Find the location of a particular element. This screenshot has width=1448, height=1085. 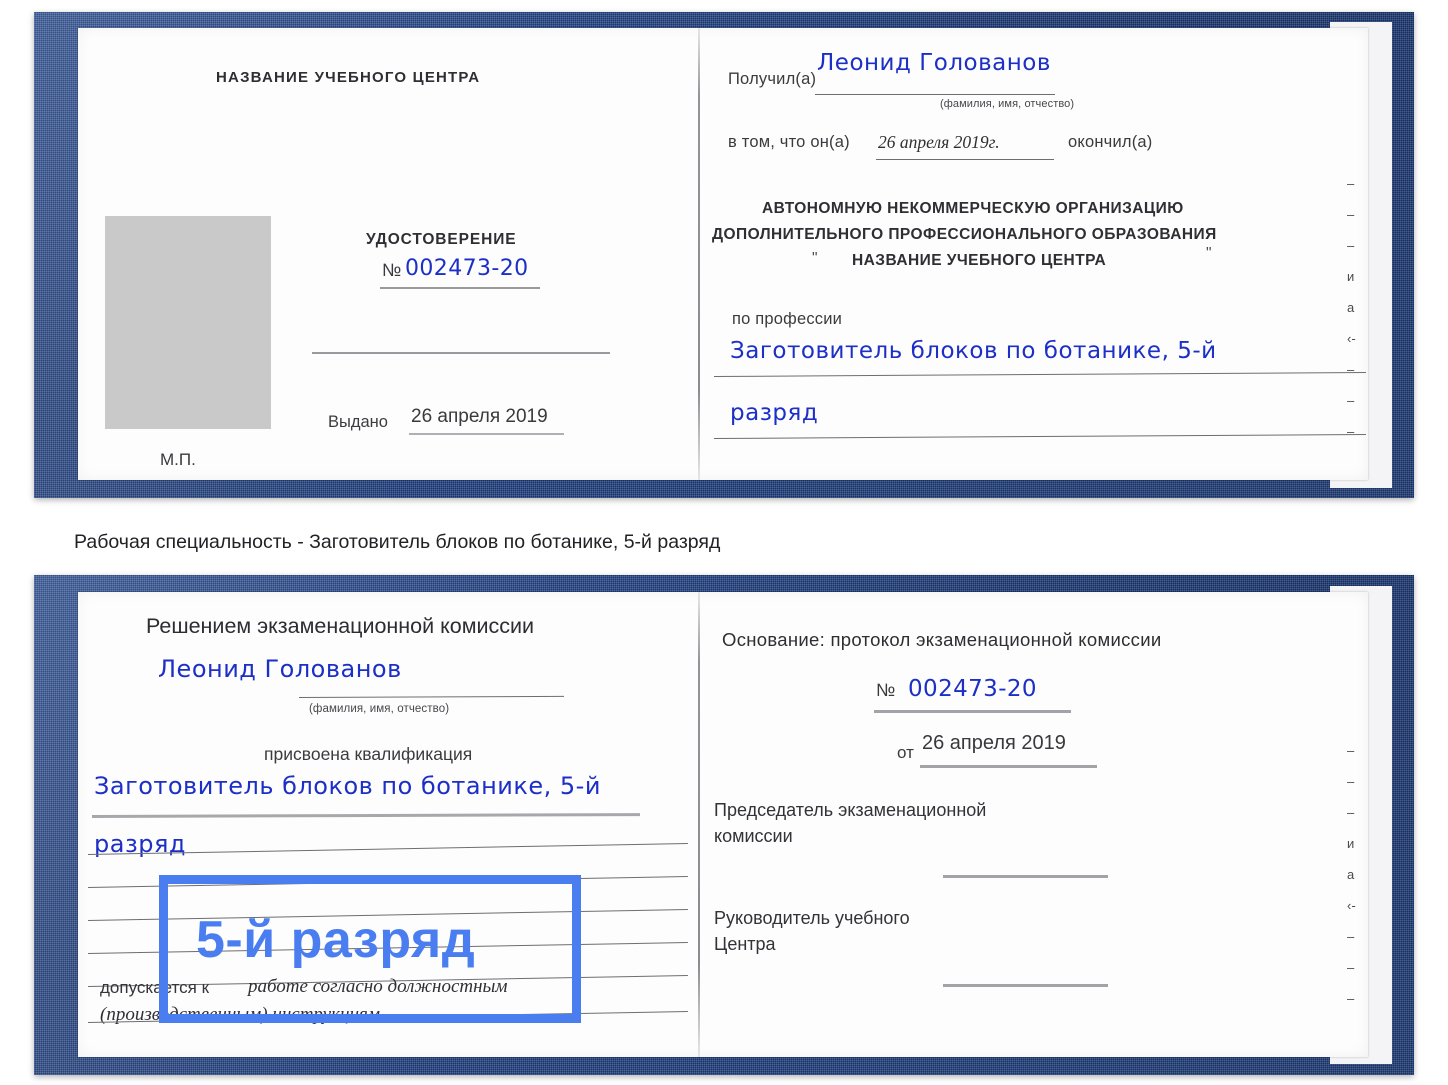

commission-heading: Решением экзаменационной комиссии is located at coordinates (340, 626).